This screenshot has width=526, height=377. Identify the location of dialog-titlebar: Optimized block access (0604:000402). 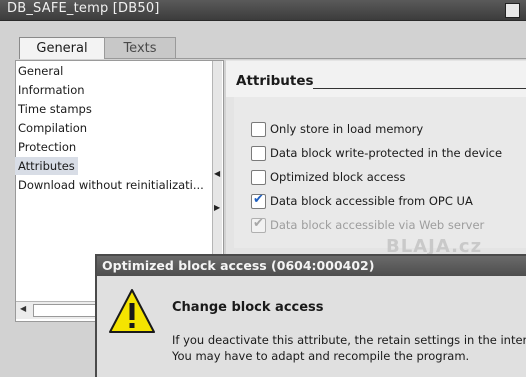
(311, 266).